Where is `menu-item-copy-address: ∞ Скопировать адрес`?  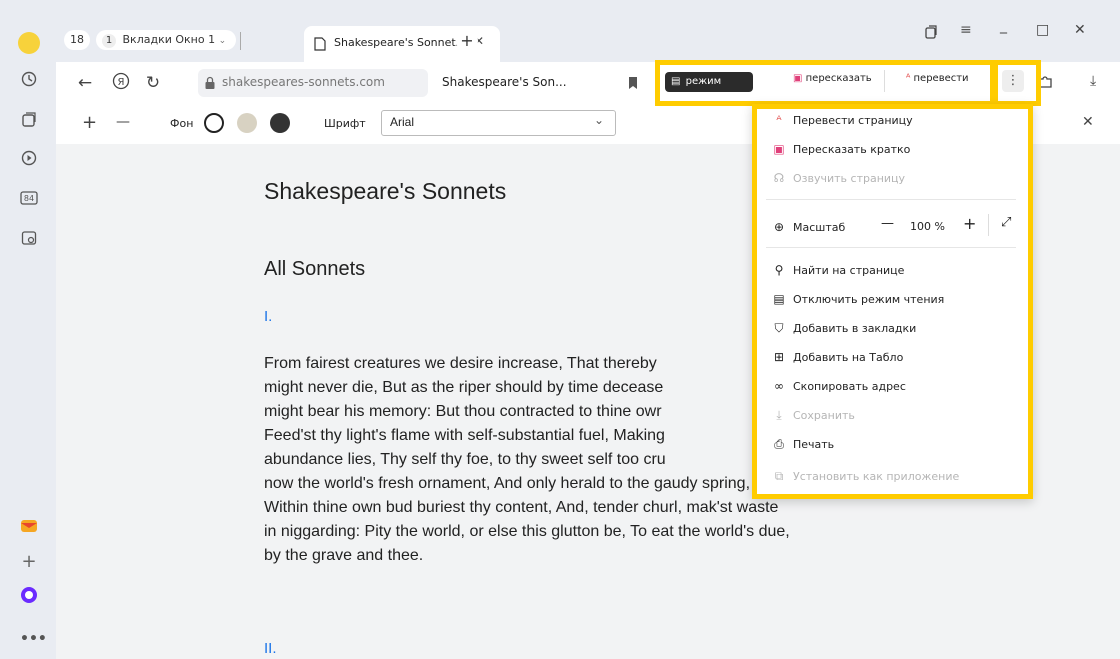
menu-item-copy-address: ∞ Скопировать адрес is located at coordinates (839, 386).